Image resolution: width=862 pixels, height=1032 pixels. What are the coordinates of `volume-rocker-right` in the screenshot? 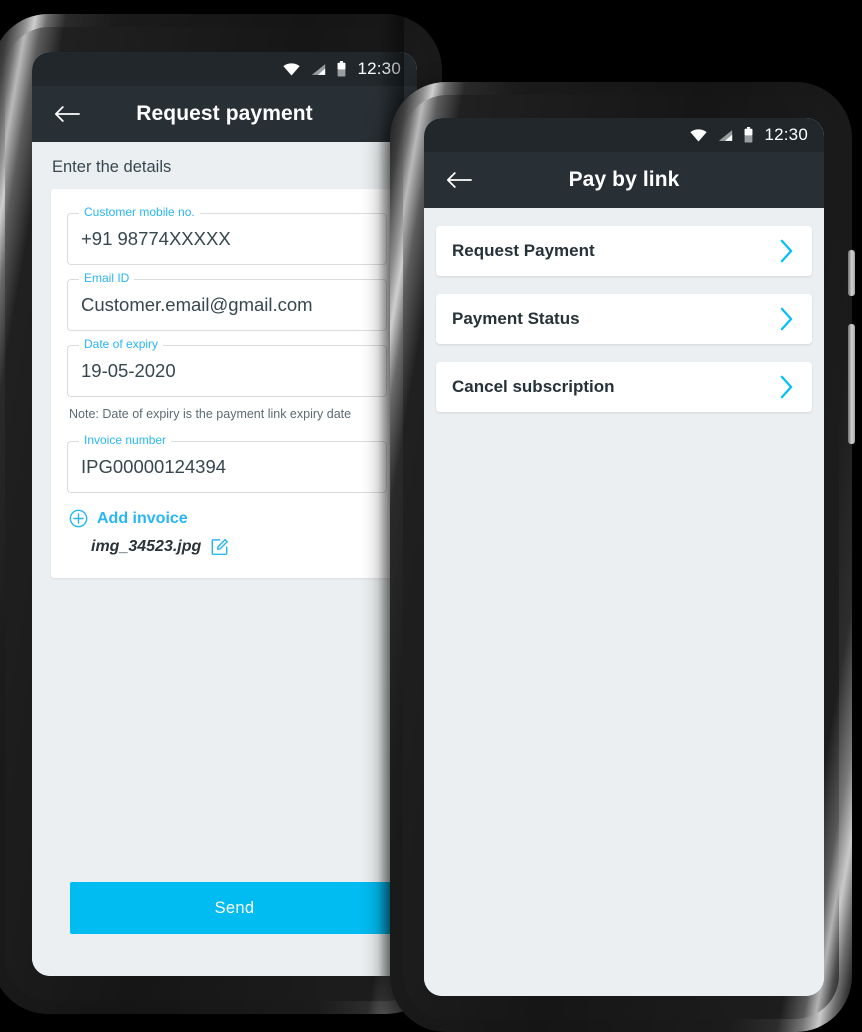 It's located at (851, 384).